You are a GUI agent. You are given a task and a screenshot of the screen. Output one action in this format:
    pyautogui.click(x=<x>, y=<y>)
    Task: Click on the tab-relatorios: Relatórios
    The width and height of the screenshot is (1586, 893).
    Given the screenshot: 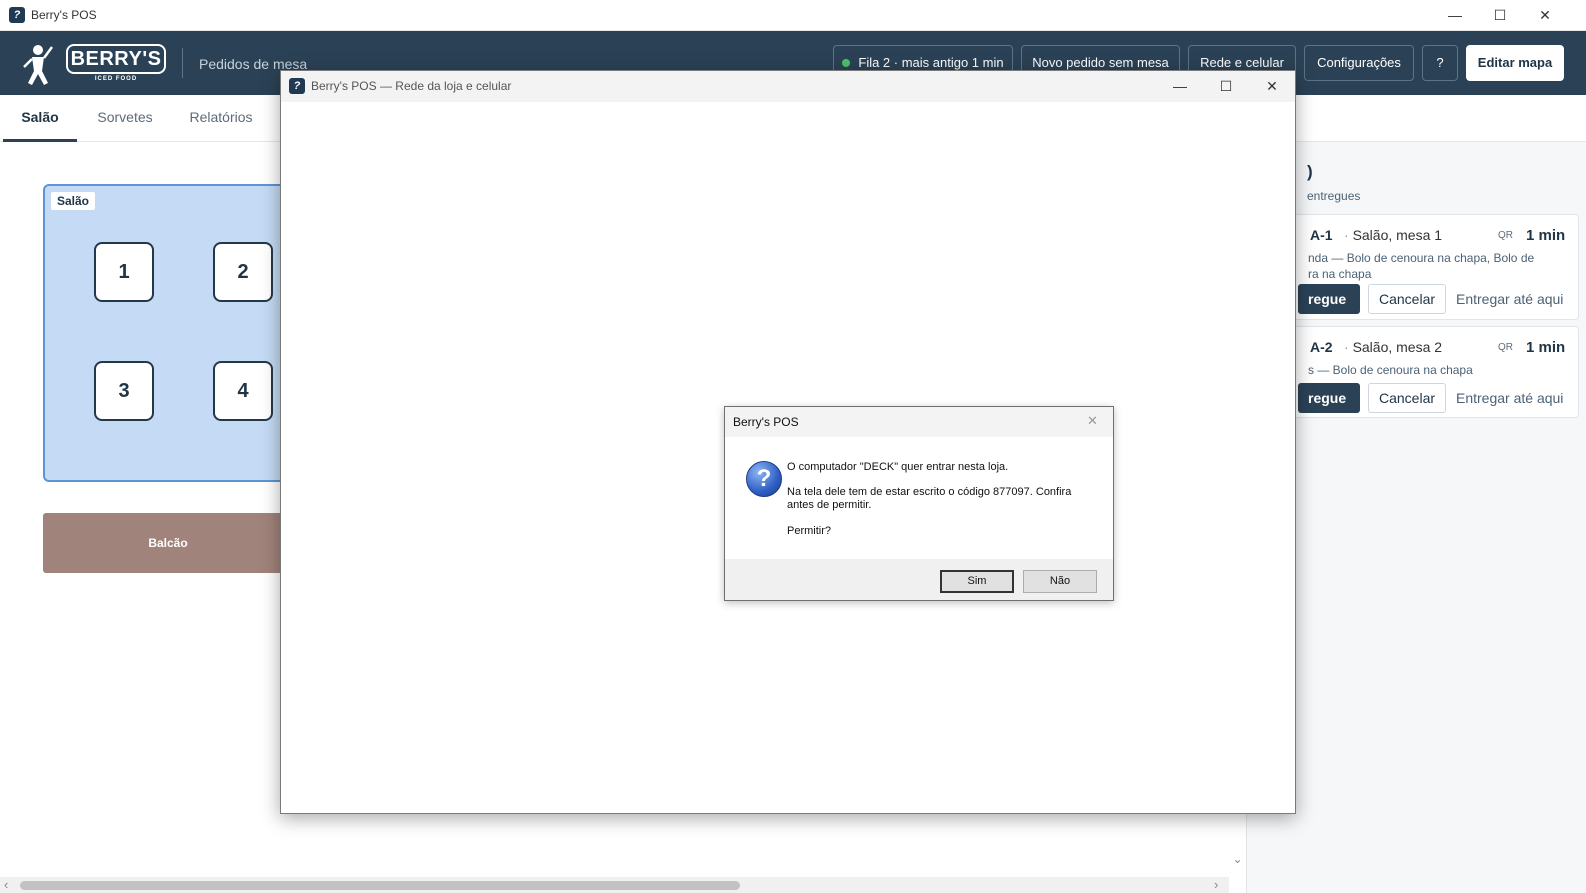 What is the action you would take?
    pyautogui.click(x=221, y=118)
    